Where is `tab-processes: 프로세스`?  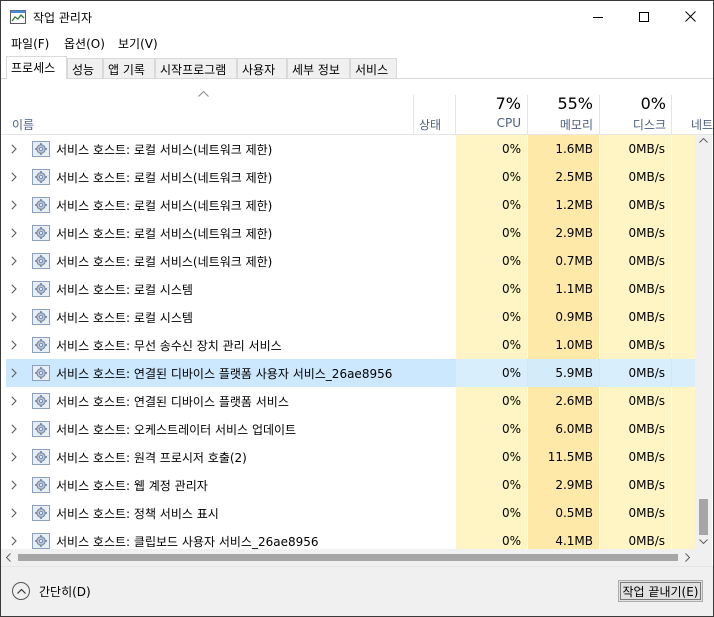 tab-processes: 프로세스 is located at coordinates (36, 67).